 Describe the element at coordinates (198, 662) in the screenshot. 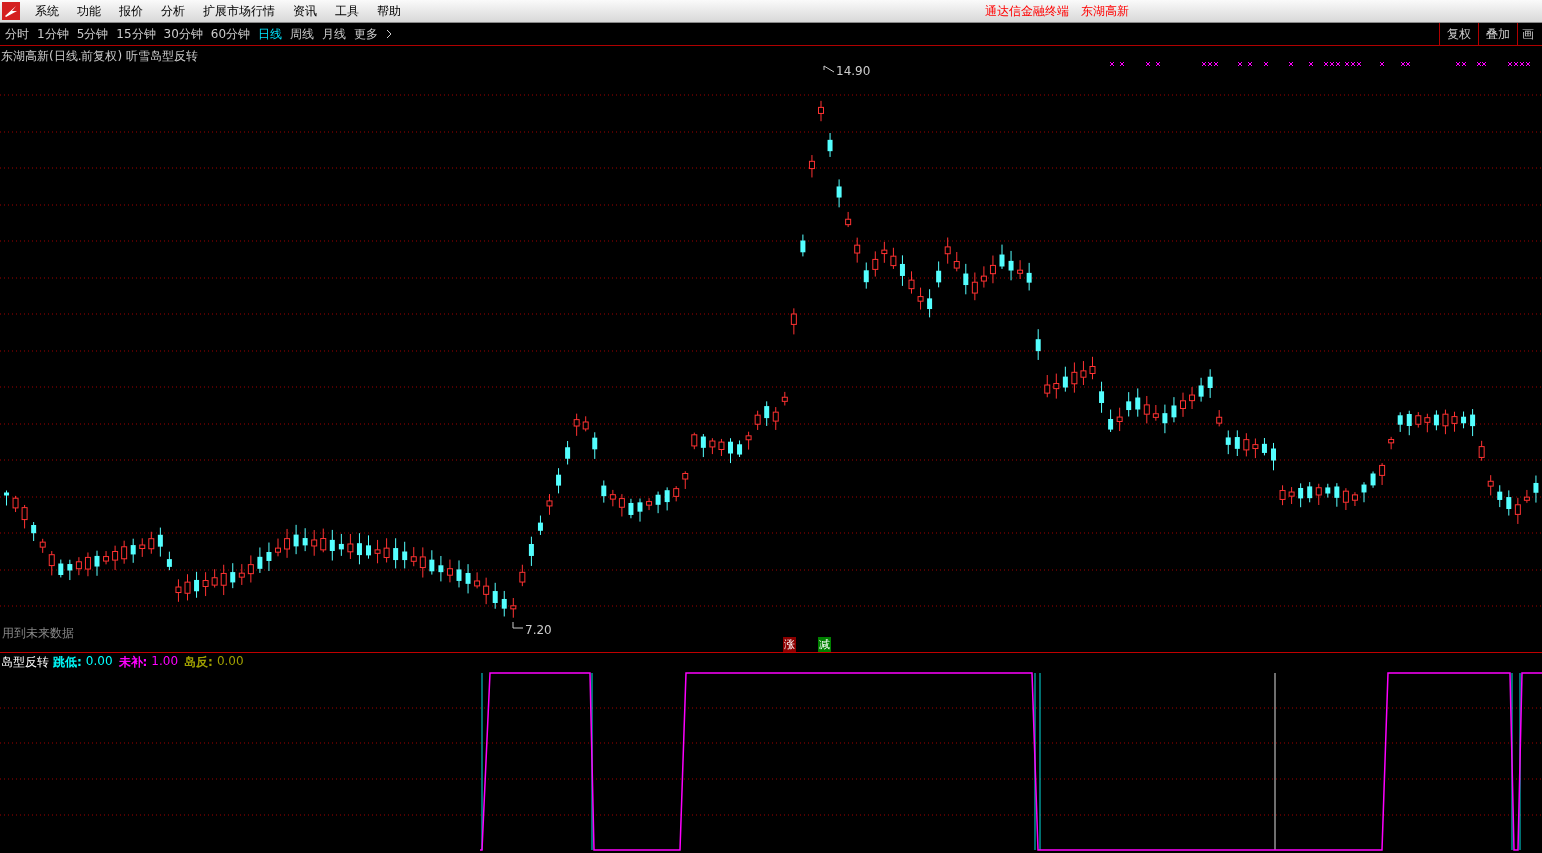

I see `indicator-label: 岛反:` at that location.